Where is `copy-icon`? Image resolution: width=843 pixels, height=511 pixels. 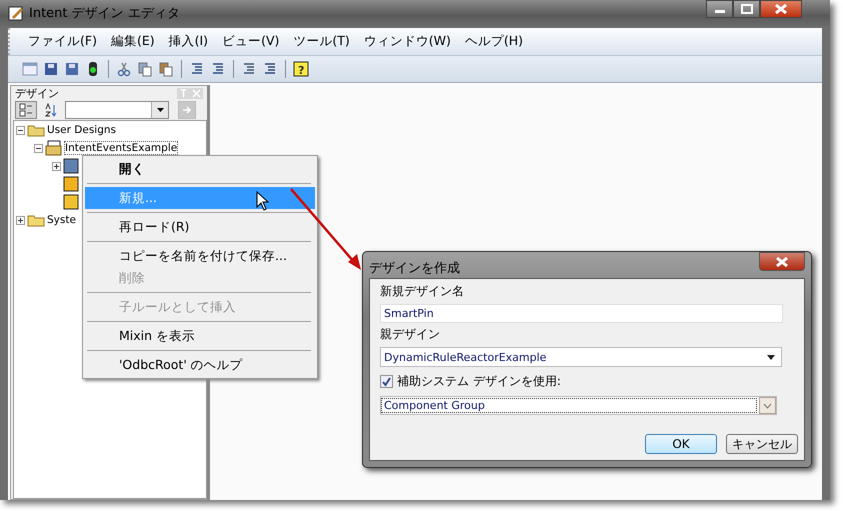
copy-icon is located at coordinates (145, 69).